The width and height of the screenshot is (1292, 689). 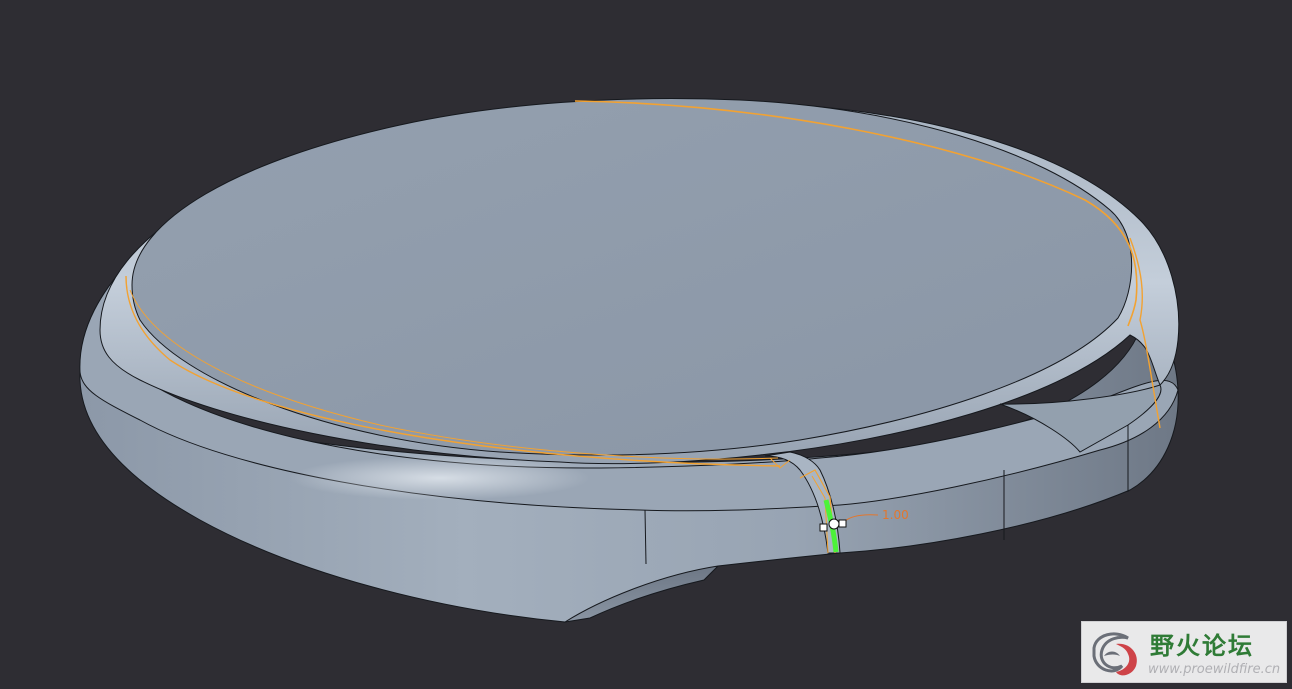 What do you see at coordinates (895, 515) in the screenshot?
I see `dimension-value: 1.00` at bounding box center [895, 515].